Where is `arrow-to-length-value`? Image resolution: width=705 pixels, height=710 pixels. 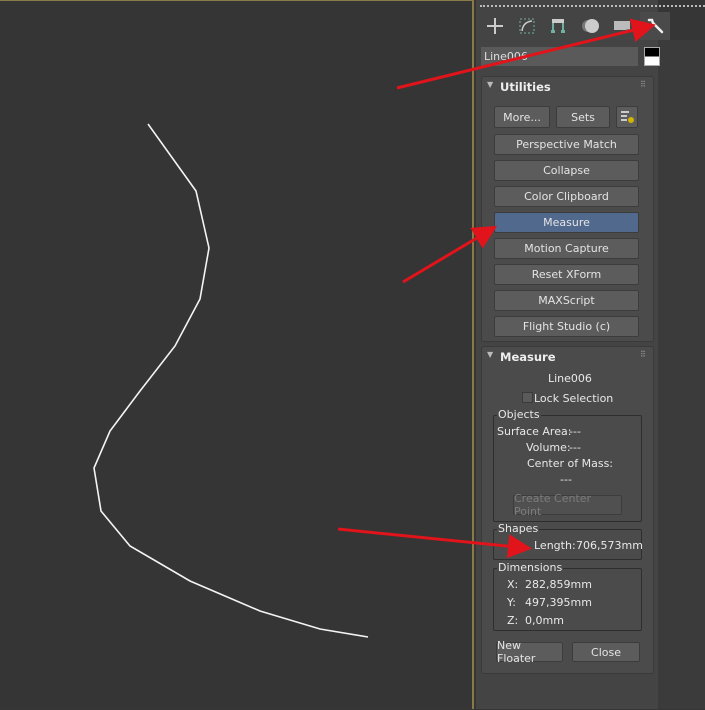 arrow-to-length-value is located at coordinates (434, 543).